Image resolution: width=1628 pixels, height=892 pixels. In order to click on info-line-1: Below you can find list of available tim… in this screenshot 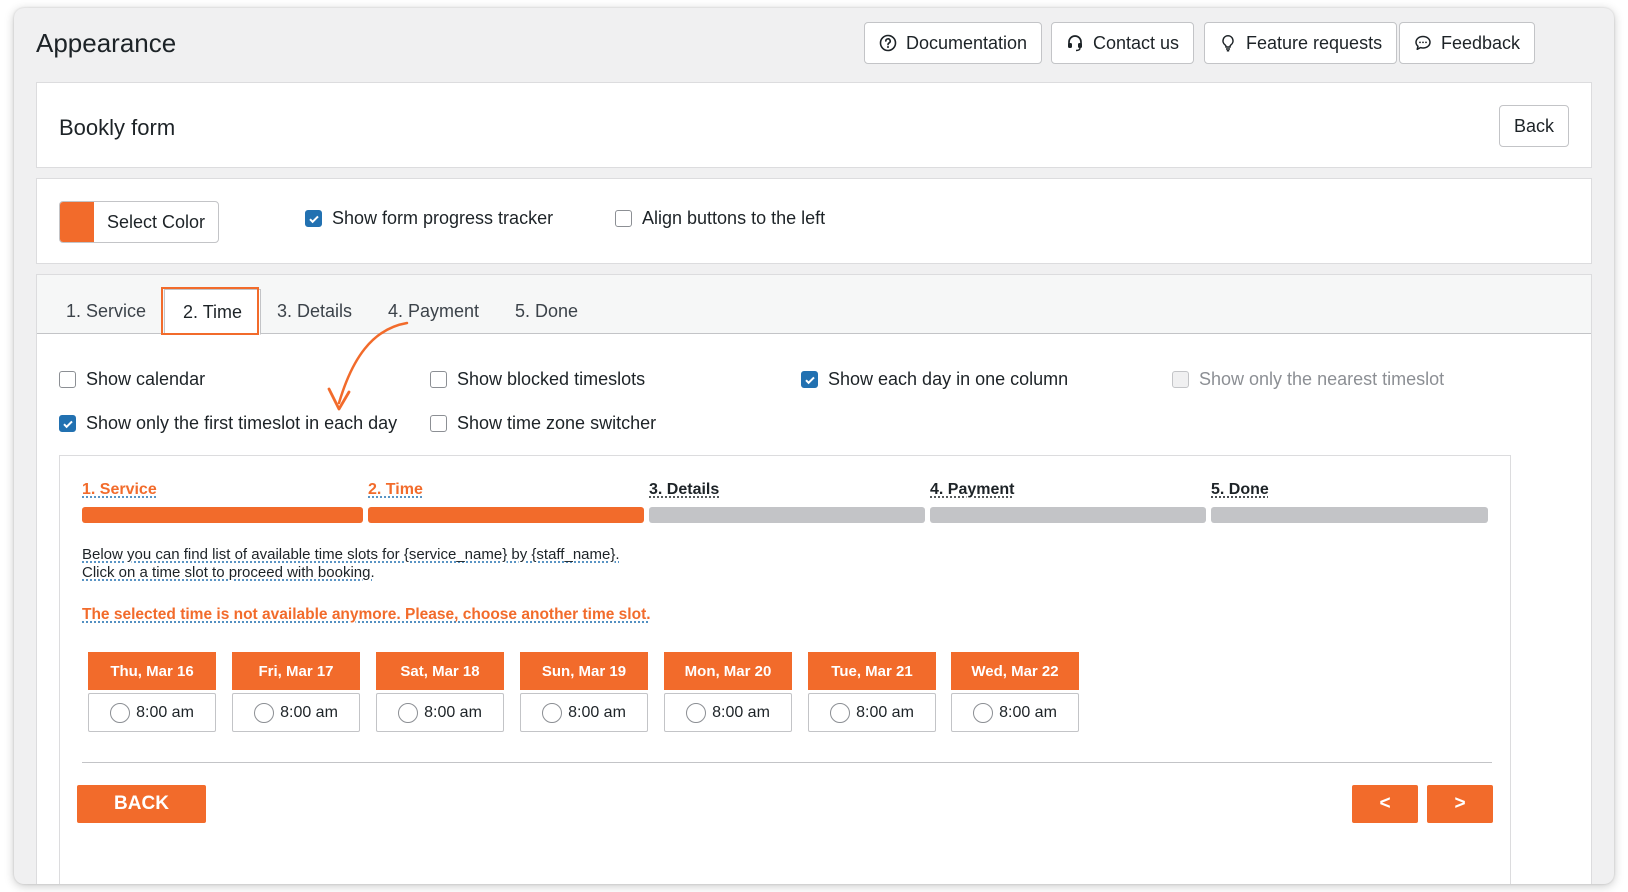, I will do `click(351, 554)`.